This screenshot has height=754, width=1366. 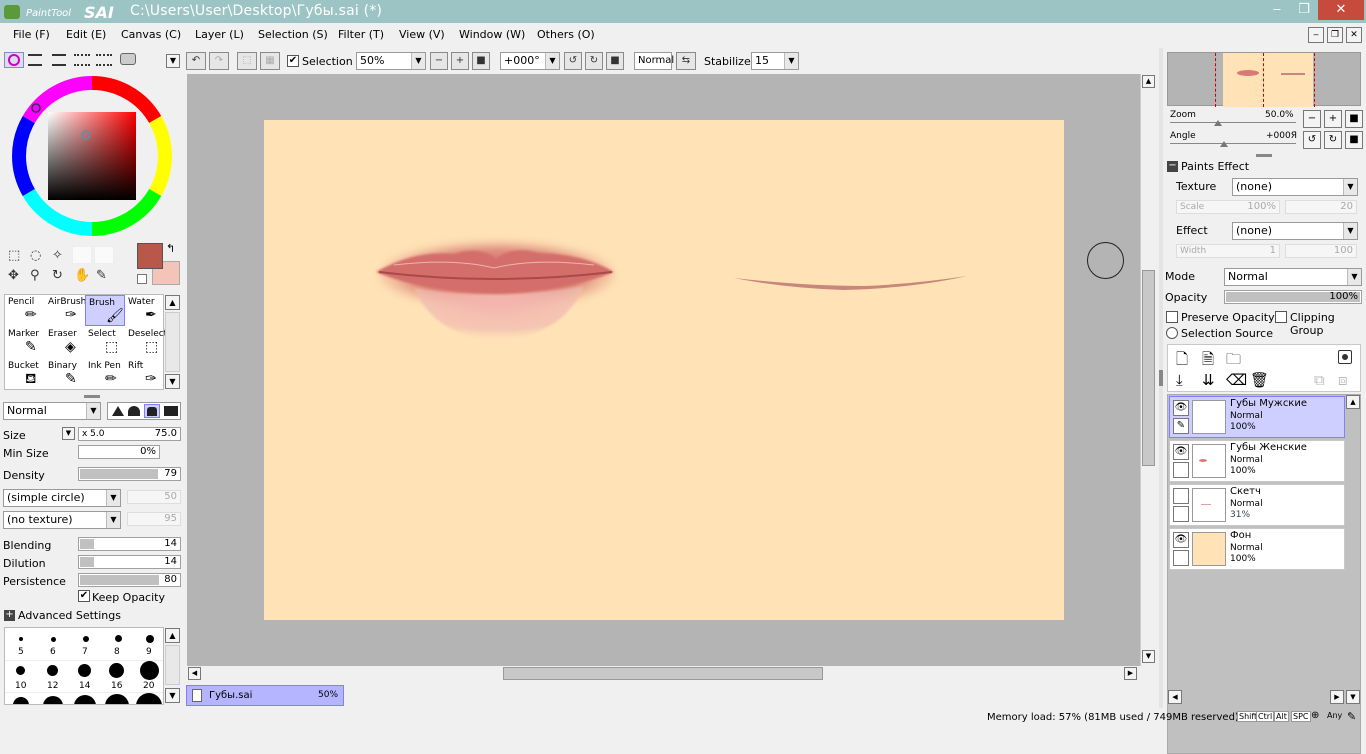 What do you see at coordinates (25, 310) in the screenshot?
I see `tool-pencil: Pencil ✏` at bounding box center [25, 310].